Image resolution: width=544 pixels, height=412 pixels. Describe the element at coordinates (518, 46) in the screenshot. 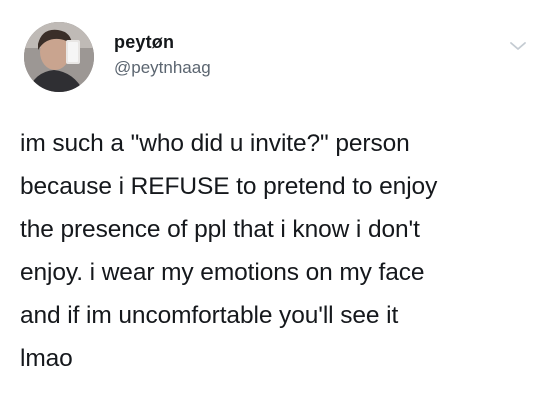

I see `chevron-down-icon` at that location.